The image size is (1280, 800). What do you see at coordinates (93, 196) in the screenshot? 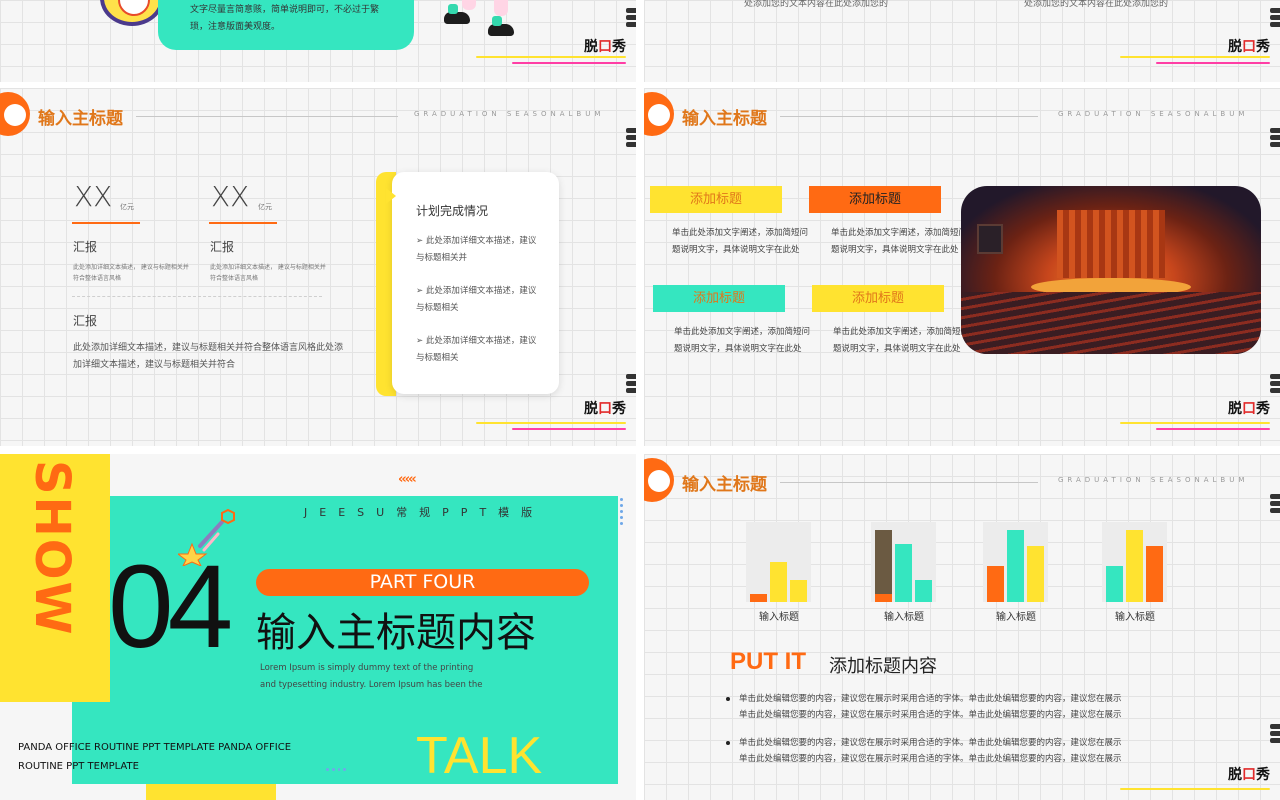
I see `stat1-value: XX` at bounding box center [93, 196].